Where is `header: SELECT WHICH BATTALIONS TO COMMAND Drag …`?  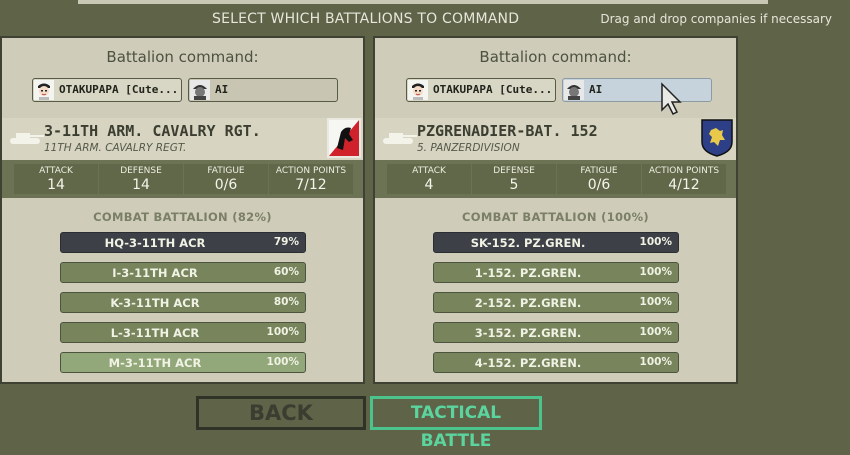 header: SELECT WHICH BATTALIONS TO COMMAND Drag … is located at coordinates (425, 19).